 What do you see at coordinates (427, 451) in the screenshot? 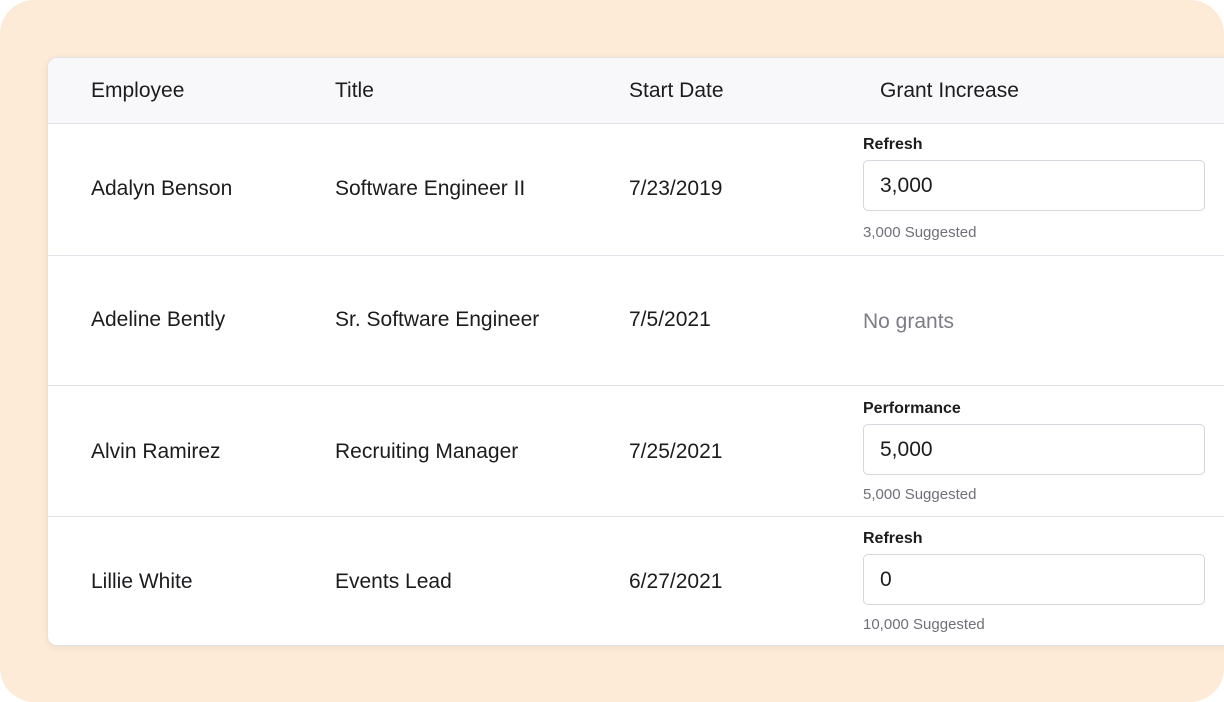
I see `employee-title: Recruiting Manager` at bounding box center [427, 451].